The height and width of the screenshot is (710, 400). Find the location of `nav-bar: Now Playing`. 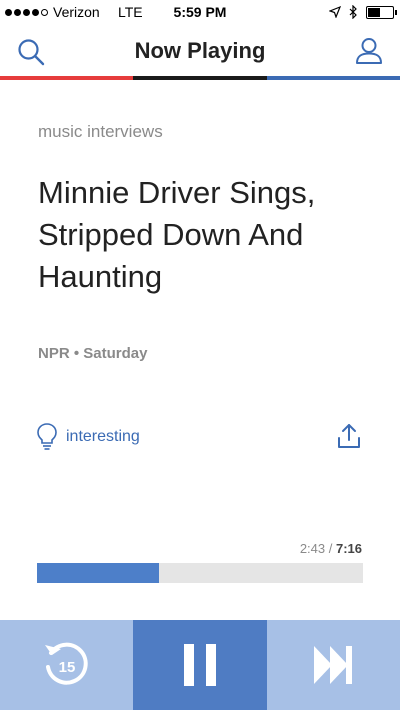

nav-bar: Now Playing is located at coordinates (200, 51).